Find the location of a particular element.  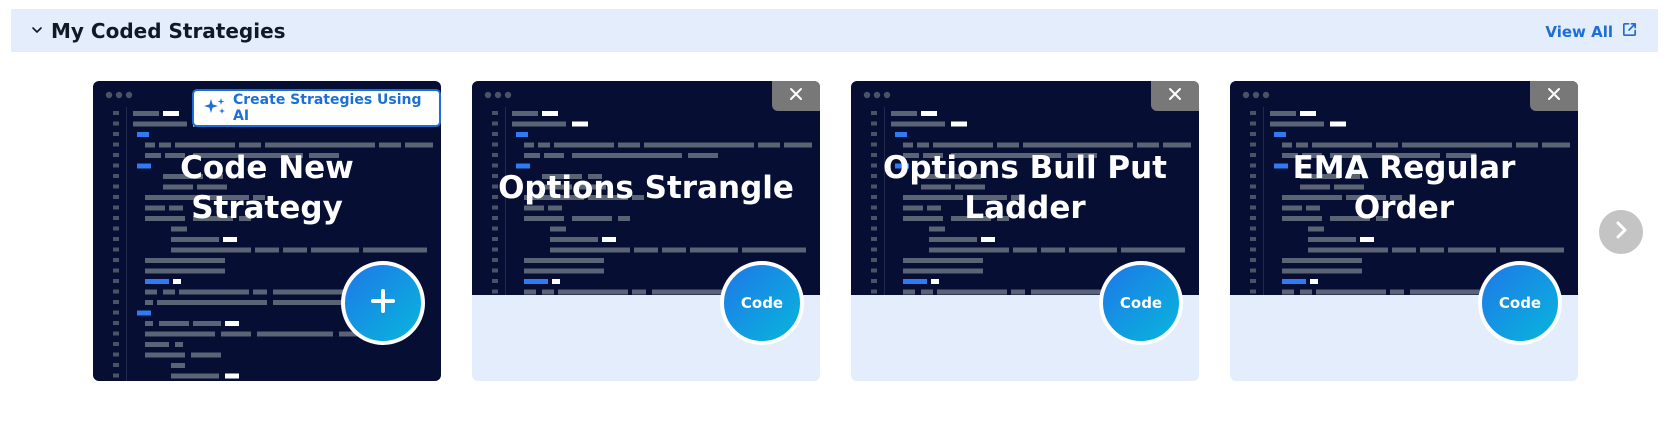

card-strategy: Options Bull Put Ladder Code is located at coordinates (1025, 231).